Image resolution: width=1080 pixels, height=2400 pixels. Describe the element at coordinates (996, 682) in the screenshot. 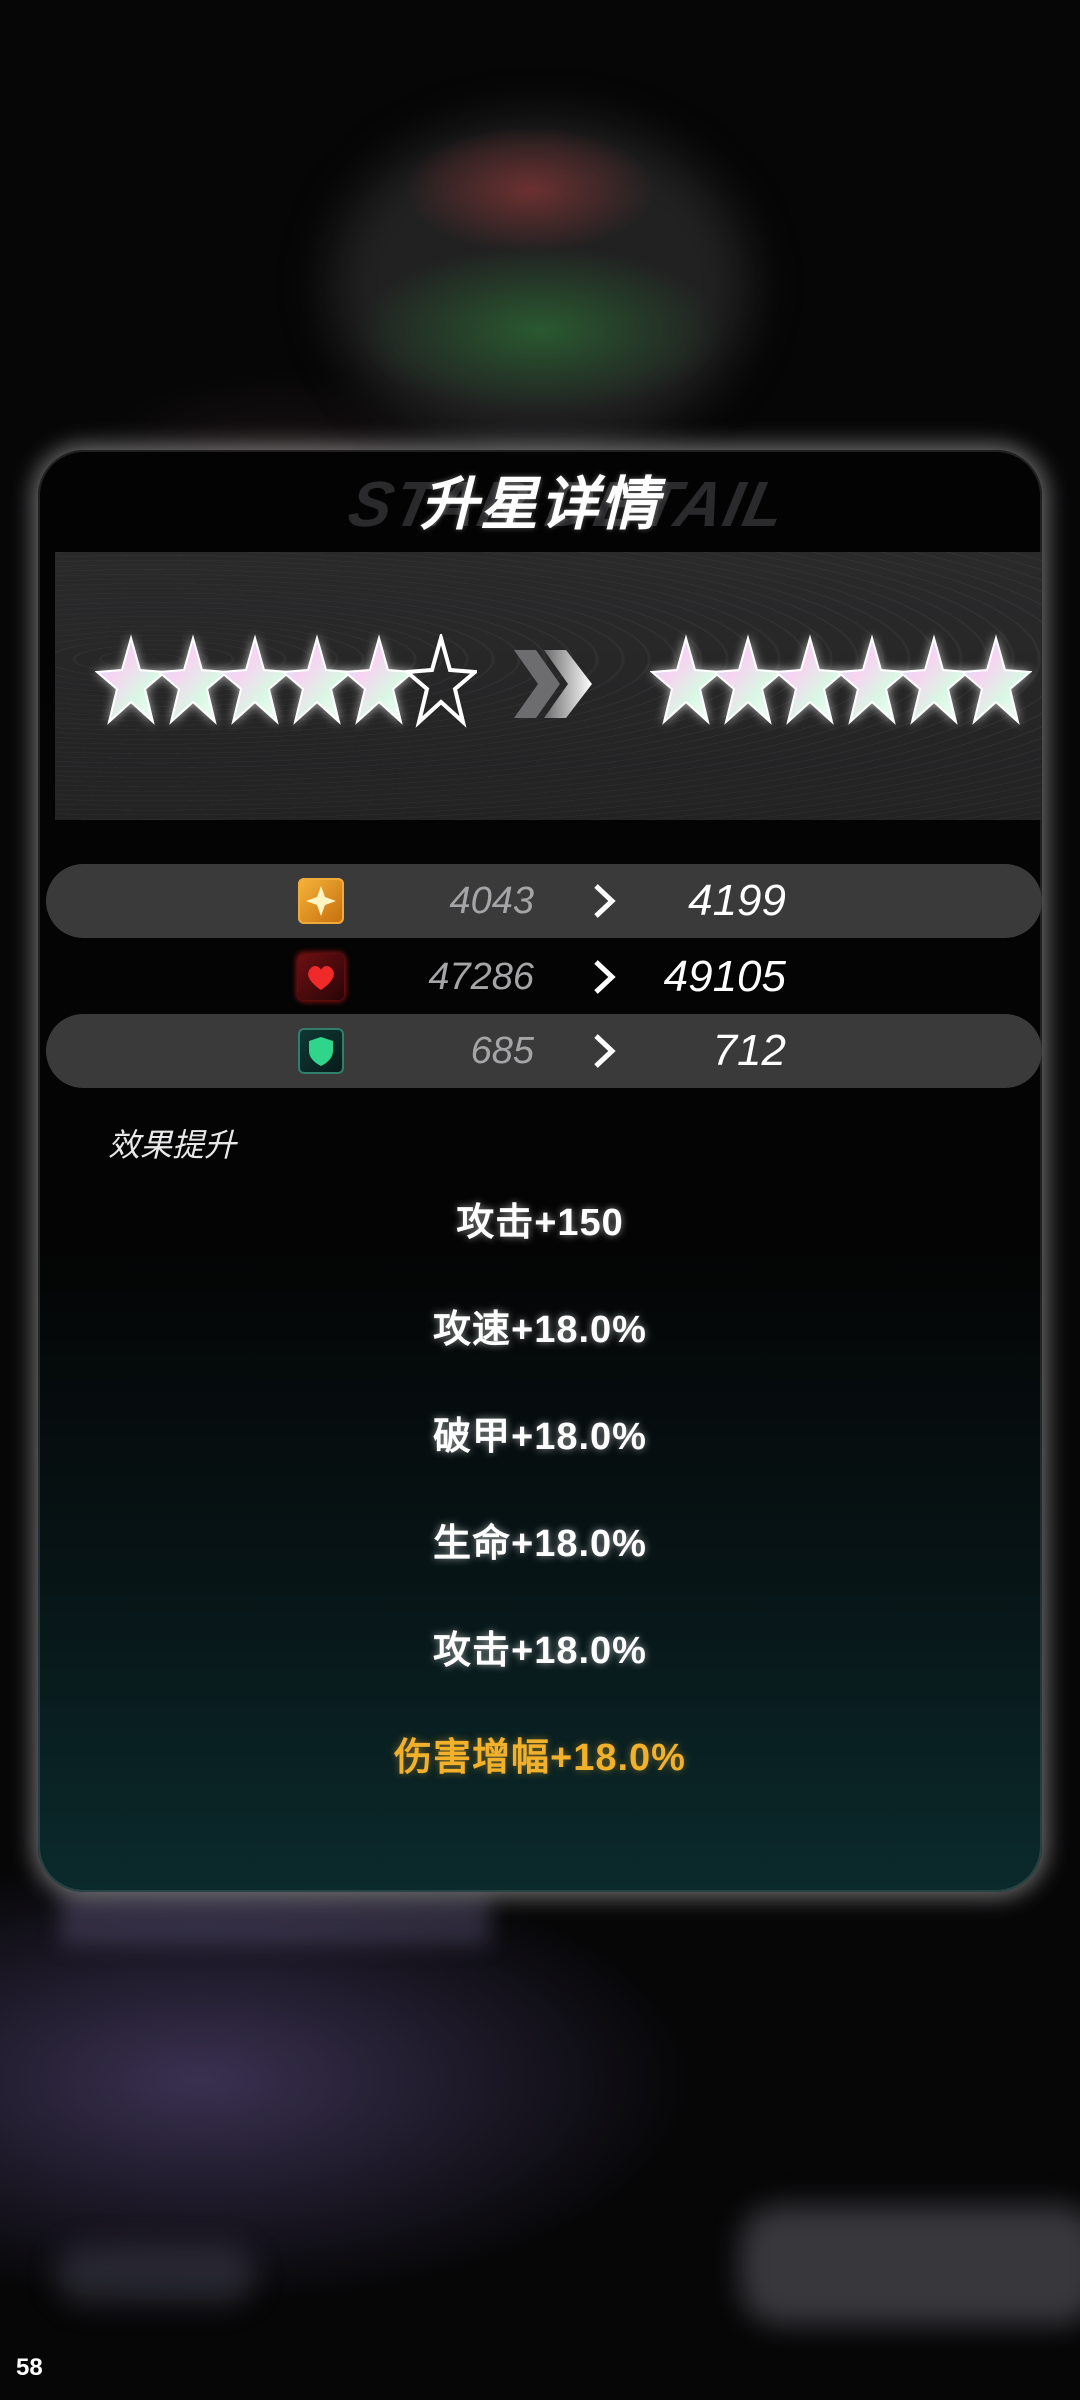

I see `star-filled-icon` at that location.